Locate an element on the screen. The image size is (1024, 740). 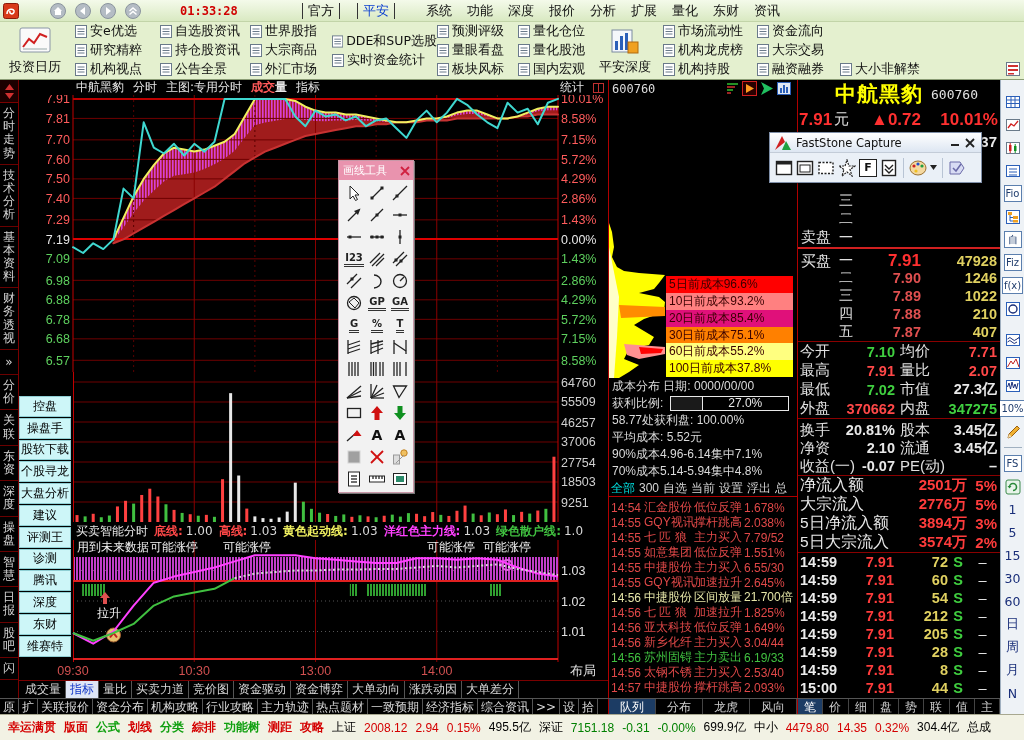
text-tool-button: I23 is located at coordinates (354, 259).